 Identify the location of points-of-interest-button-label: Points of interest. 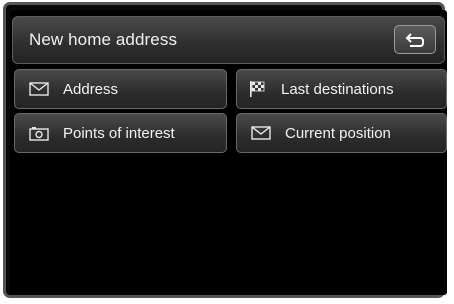
(119, 133).